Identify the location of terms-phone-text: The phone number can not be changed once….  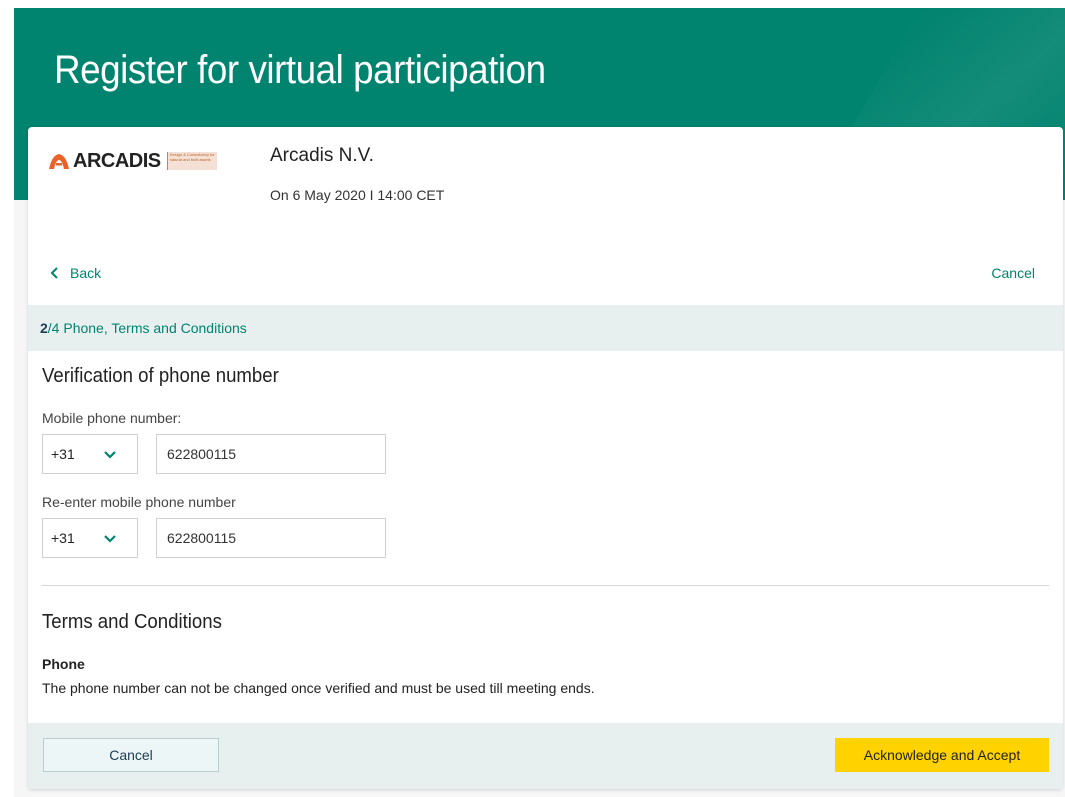
(318, 688).